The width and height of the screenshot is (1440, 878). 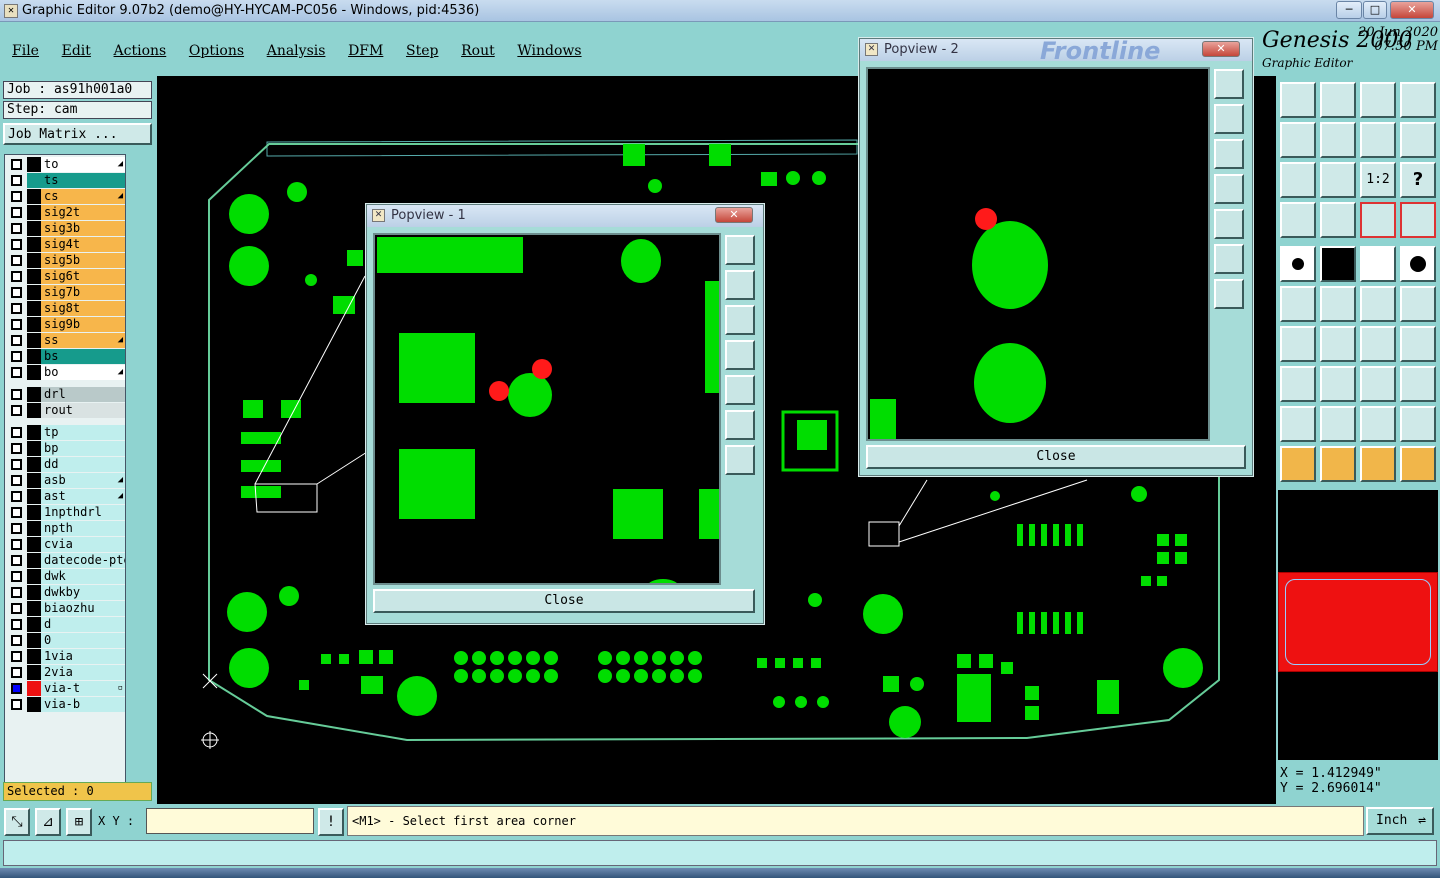 What do you see at coordinates (1418, 140) in the screenshot?
I see `swap-icon` at bounding box center [1418, 140].